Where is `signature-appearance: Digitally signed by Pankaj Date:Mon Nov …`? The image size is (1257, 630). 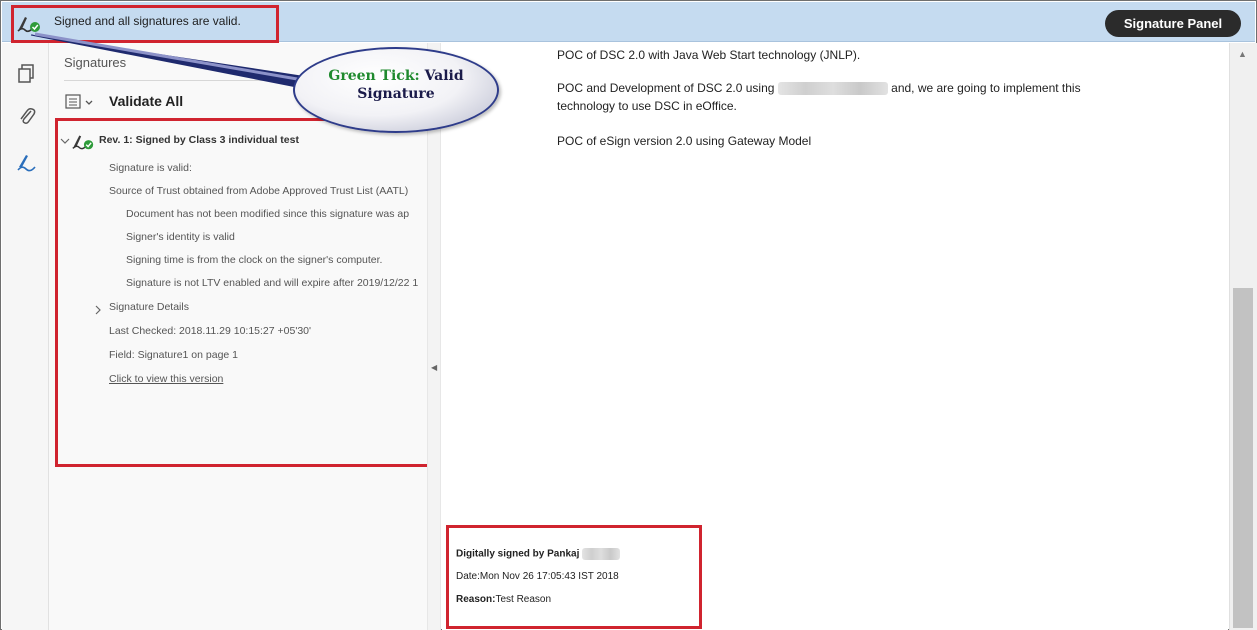
signature-appearance: Digitally signed by Pankaj Date:Mon Nov … is located at coordinates (574, 577).